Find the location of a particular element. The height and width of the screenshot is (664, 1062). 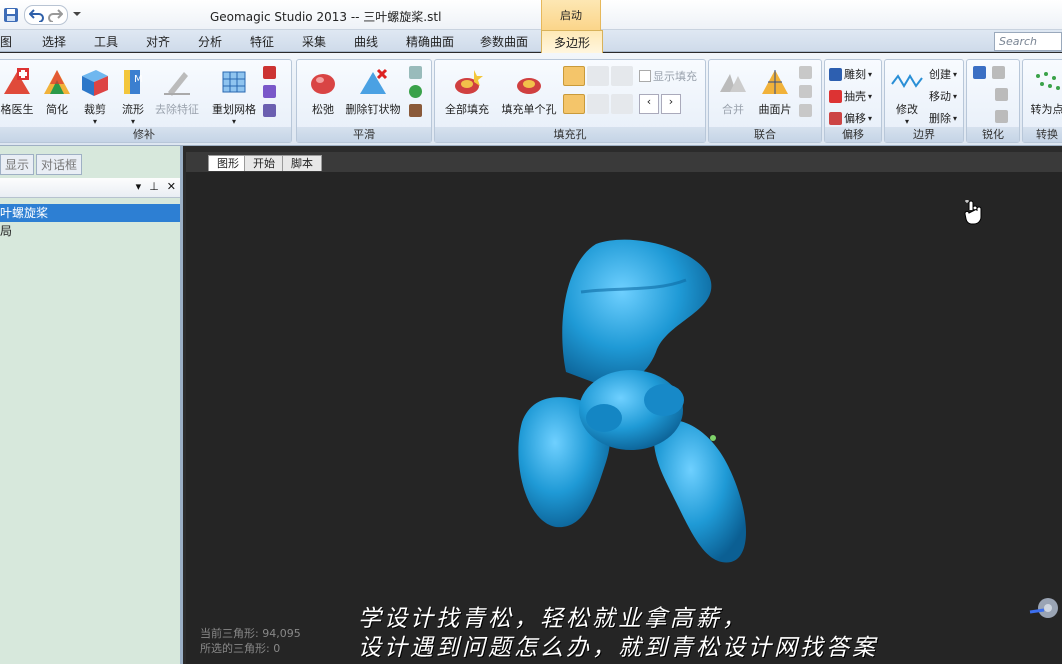

undo-redo-group is located at coordinates (46, 15).